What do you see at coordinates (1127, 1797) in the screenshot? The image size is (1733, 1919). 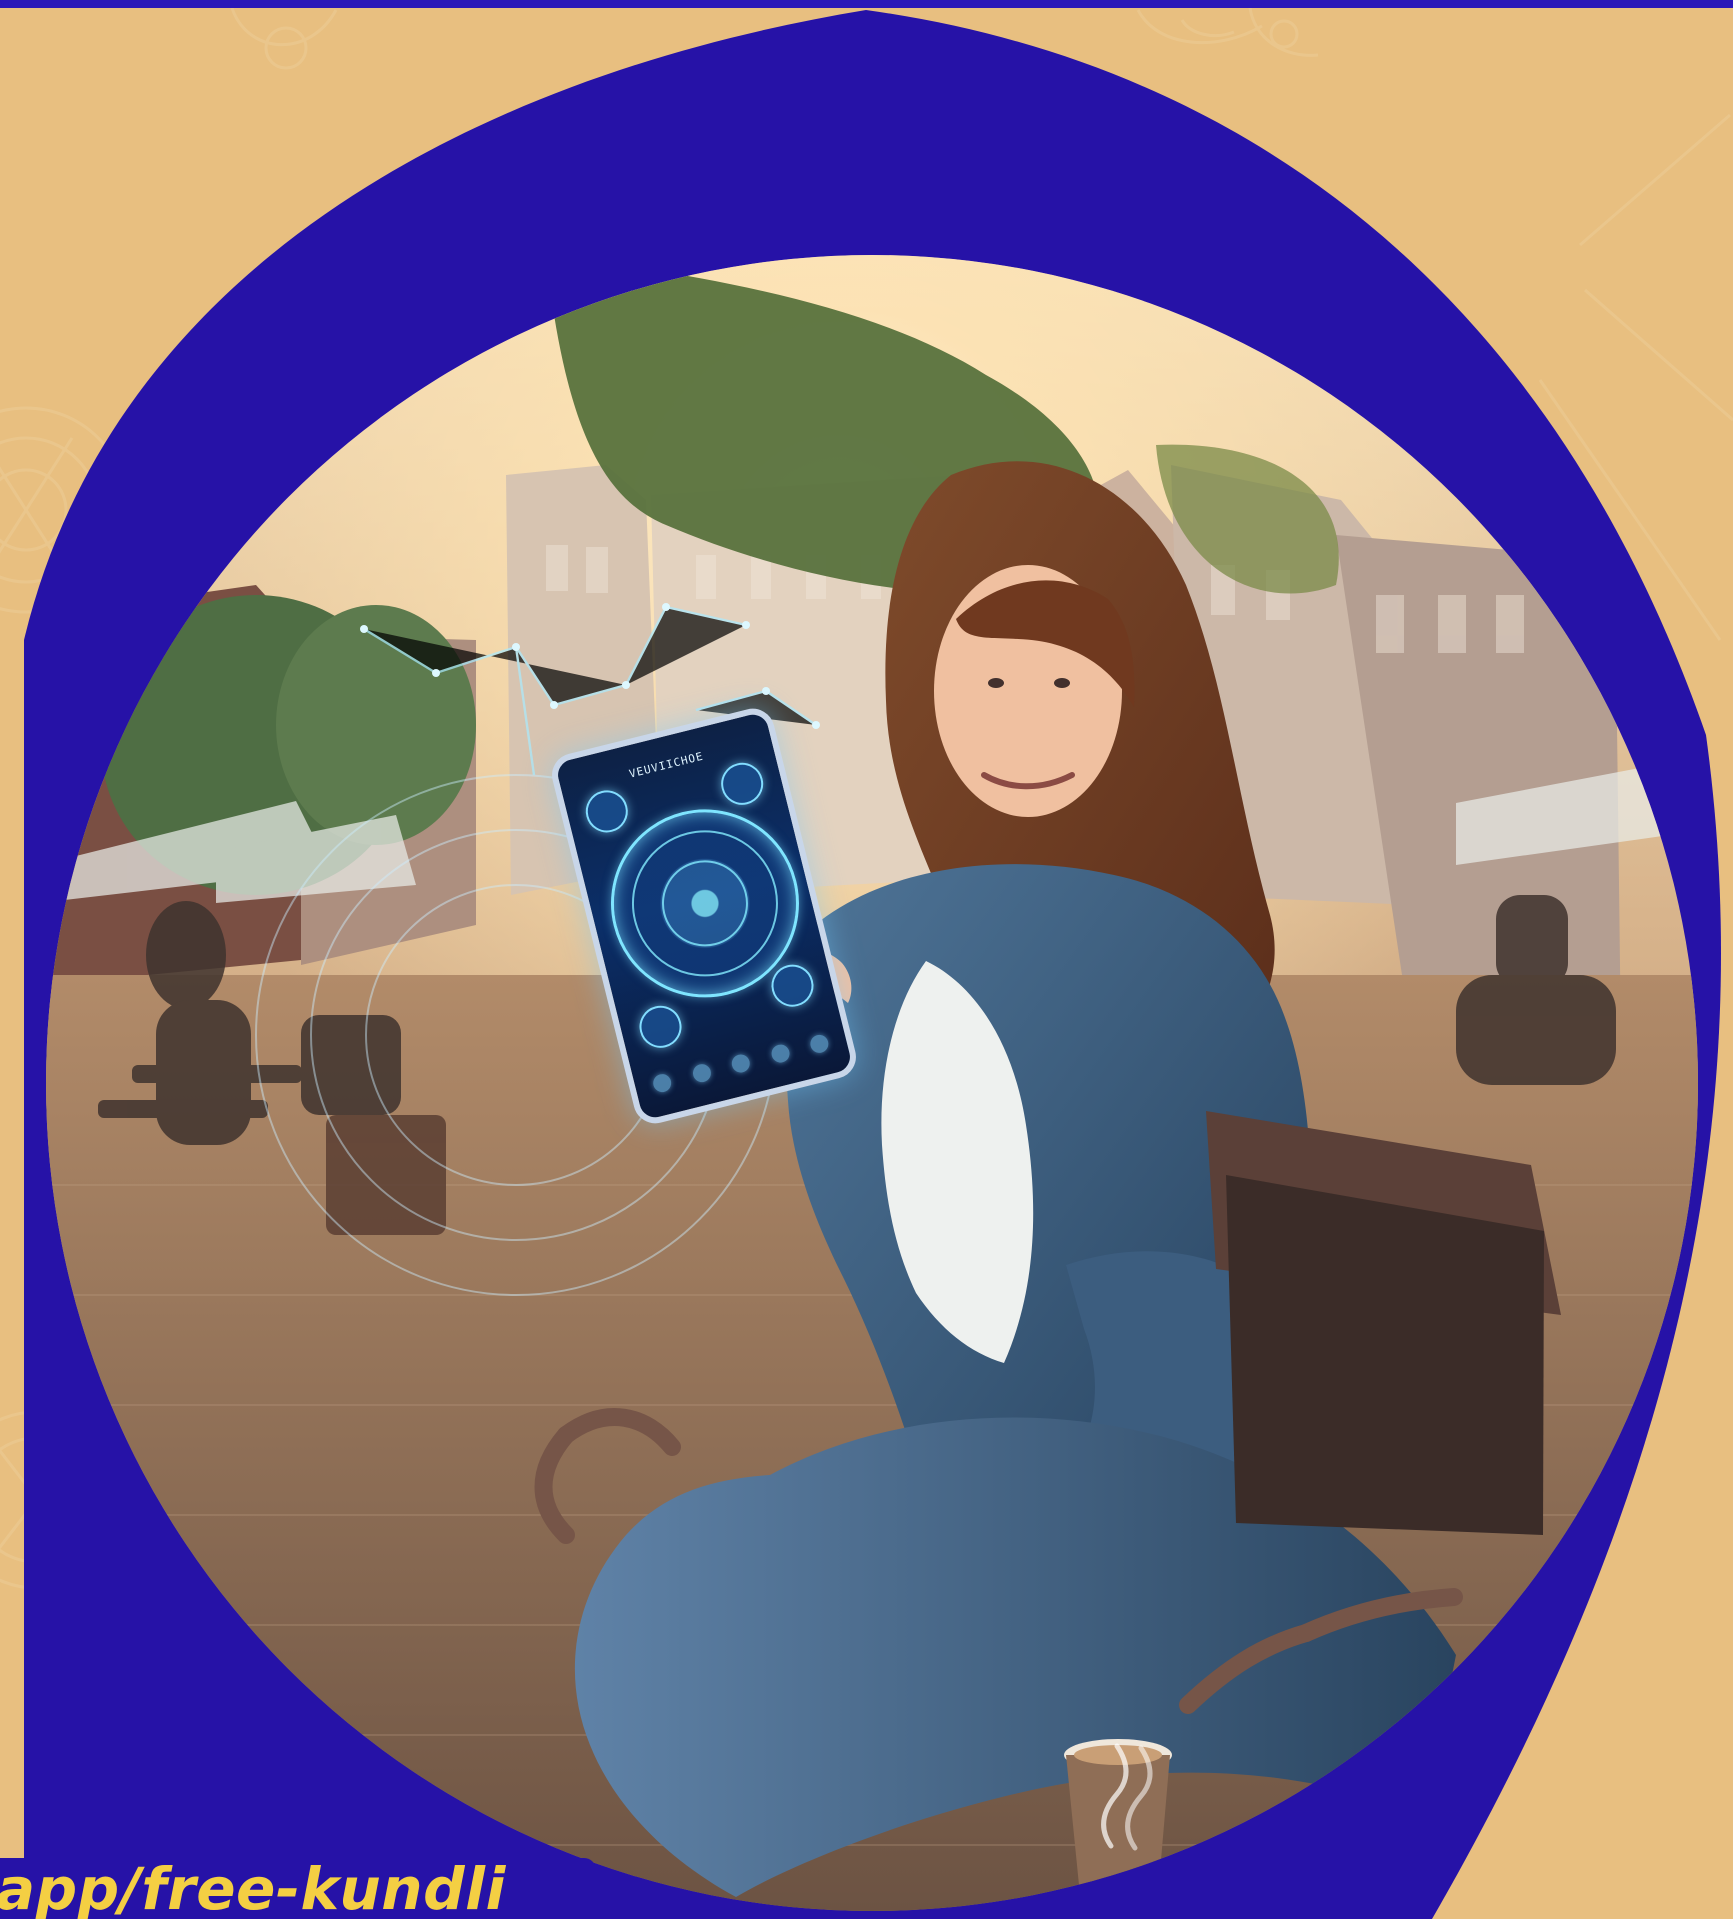 I see `steam-icon` at bounding box center [1127, 1797].